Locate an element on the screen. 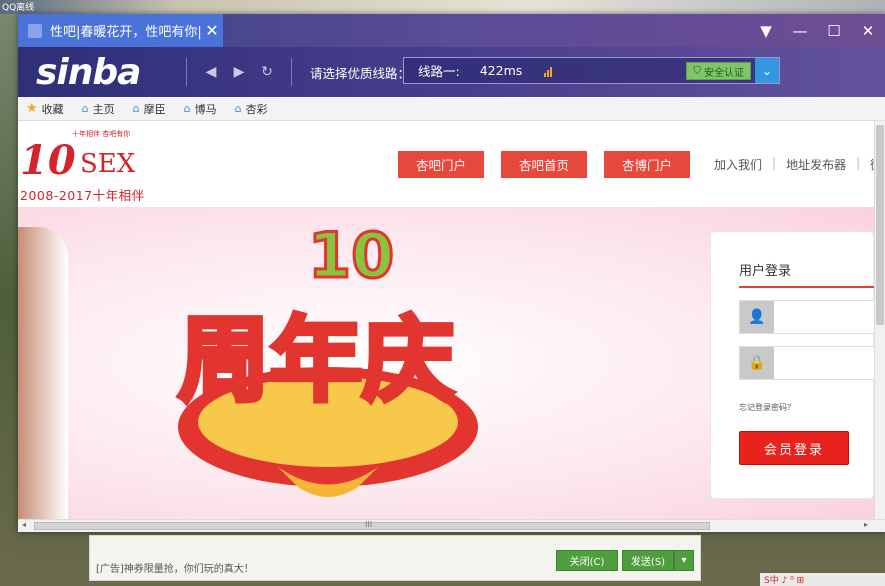 Image resolution: width=885 pixels, height=586 pixels. vertical-scrollbar is located at coordinates (879, 320).